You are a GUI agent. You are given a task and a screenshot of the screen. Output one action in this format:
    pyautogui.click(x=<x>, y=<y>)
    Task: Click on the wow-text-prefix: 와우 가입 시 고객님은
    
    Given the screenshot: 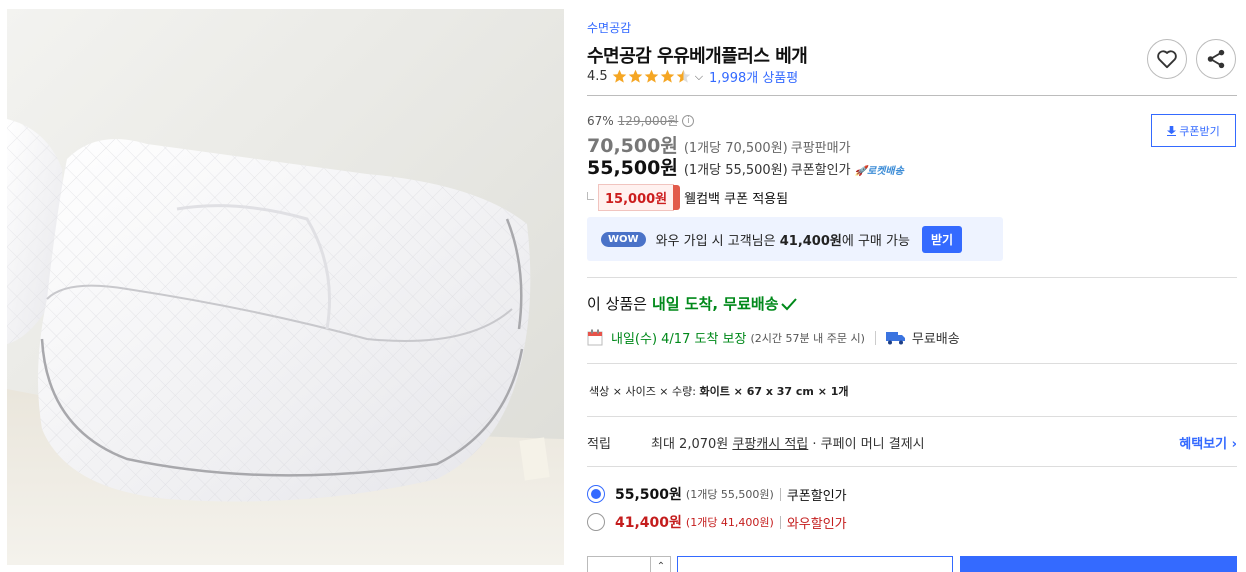 What is the action you would take?
    pyautogui.click(x=717, y=241)
    